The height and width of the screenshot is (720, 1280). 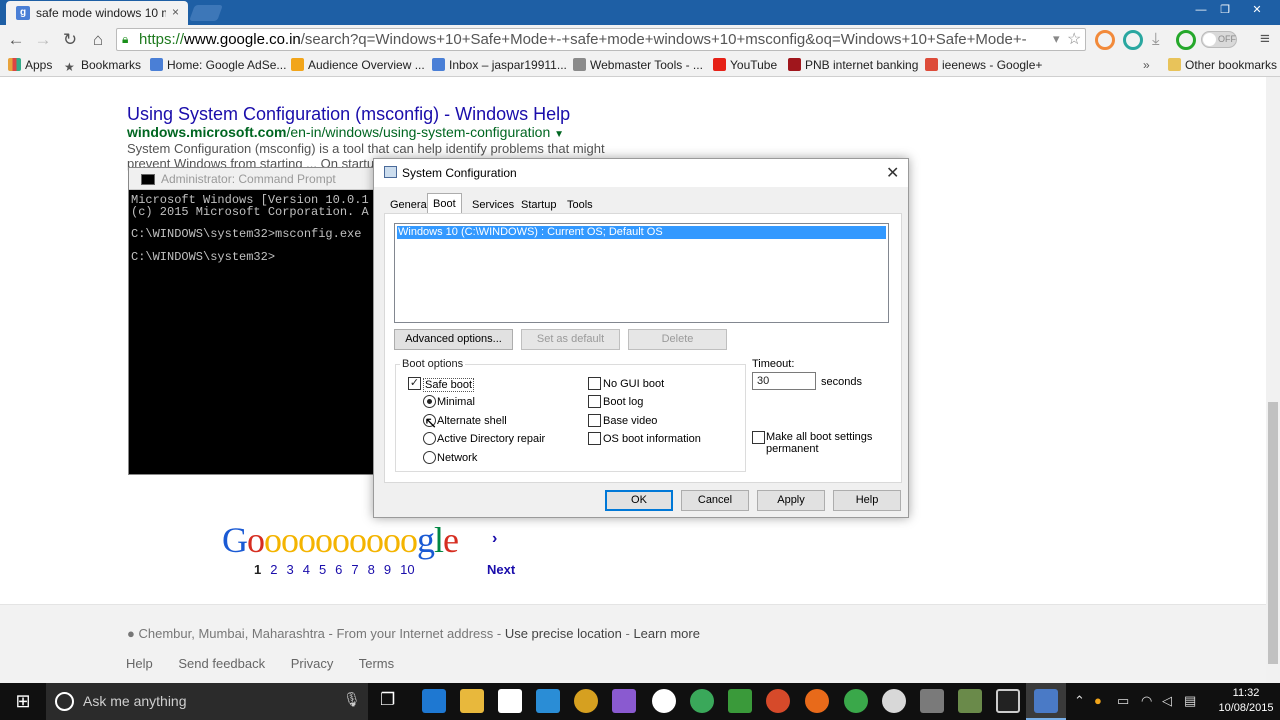 I want to click on bookmarks-overflow-icon: », so click(x=1146, y=65).